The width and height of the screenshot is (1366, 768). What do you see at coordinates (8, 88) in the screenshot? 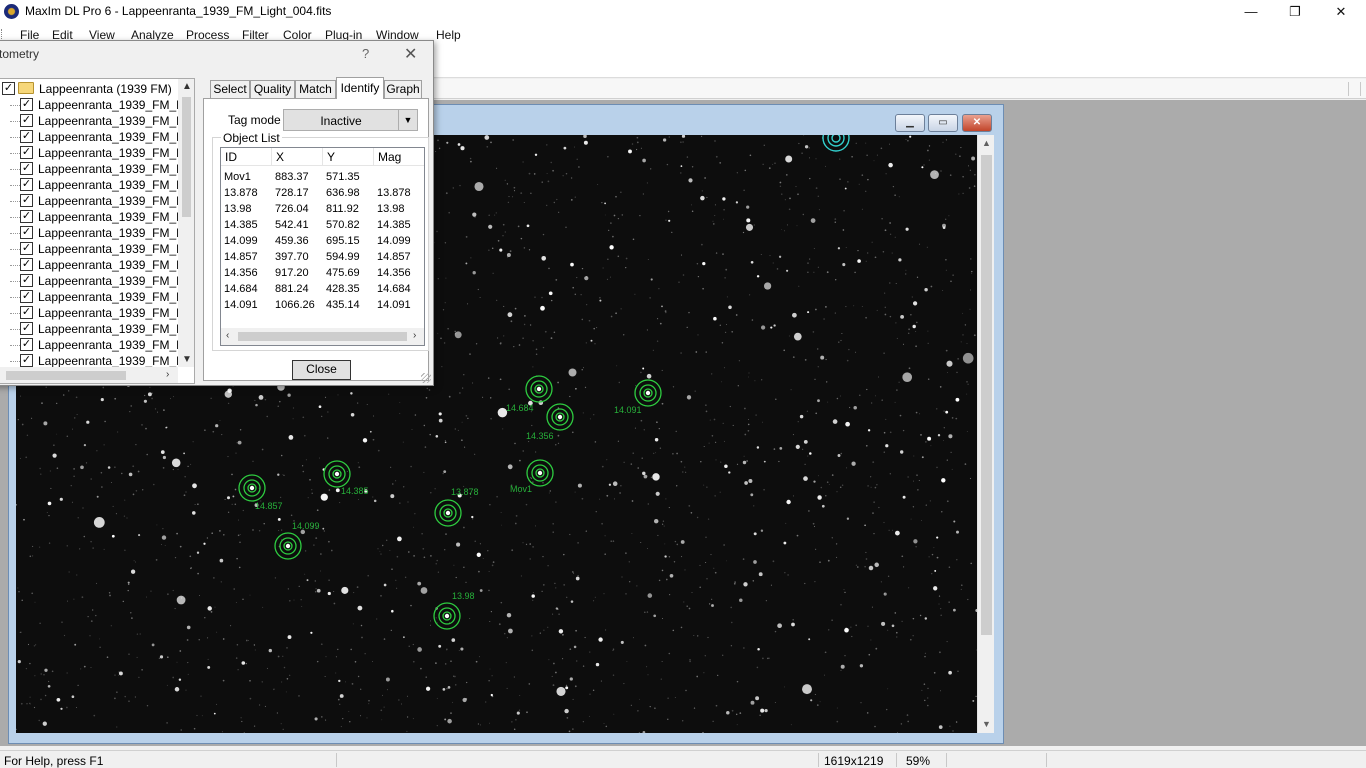
I see `tree-root-checkbox: ✓` at bounding box center [8, 88].